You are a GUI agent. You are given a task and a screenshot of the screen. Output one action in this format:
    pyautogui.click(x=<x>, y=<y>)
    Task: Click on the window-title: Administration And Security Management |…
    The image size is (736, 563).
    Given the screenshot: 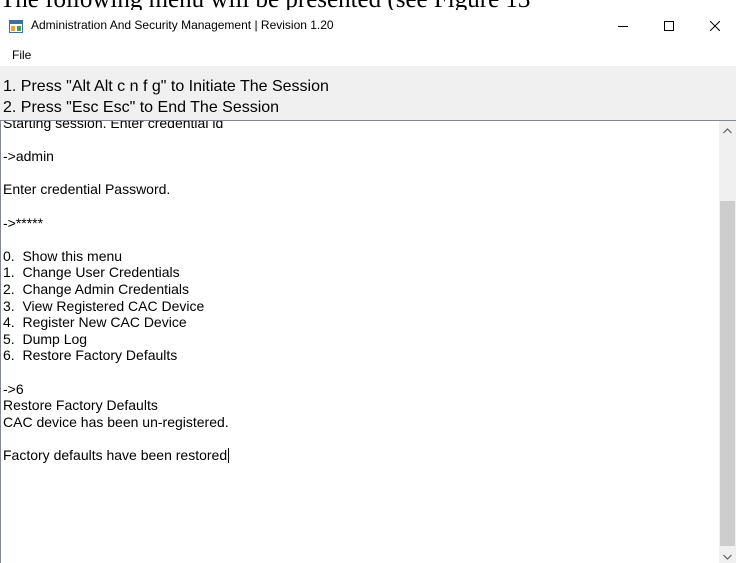 What is the action you would take?
    pyautogui.click(x=182, y=25)
    